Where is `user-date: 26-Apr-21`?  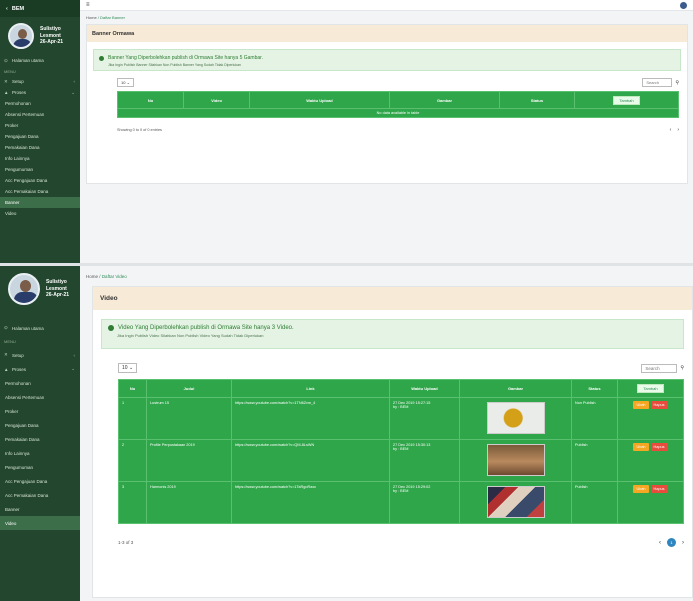
user-date: 26-Apr-21 is located at coordinates (58, 295).